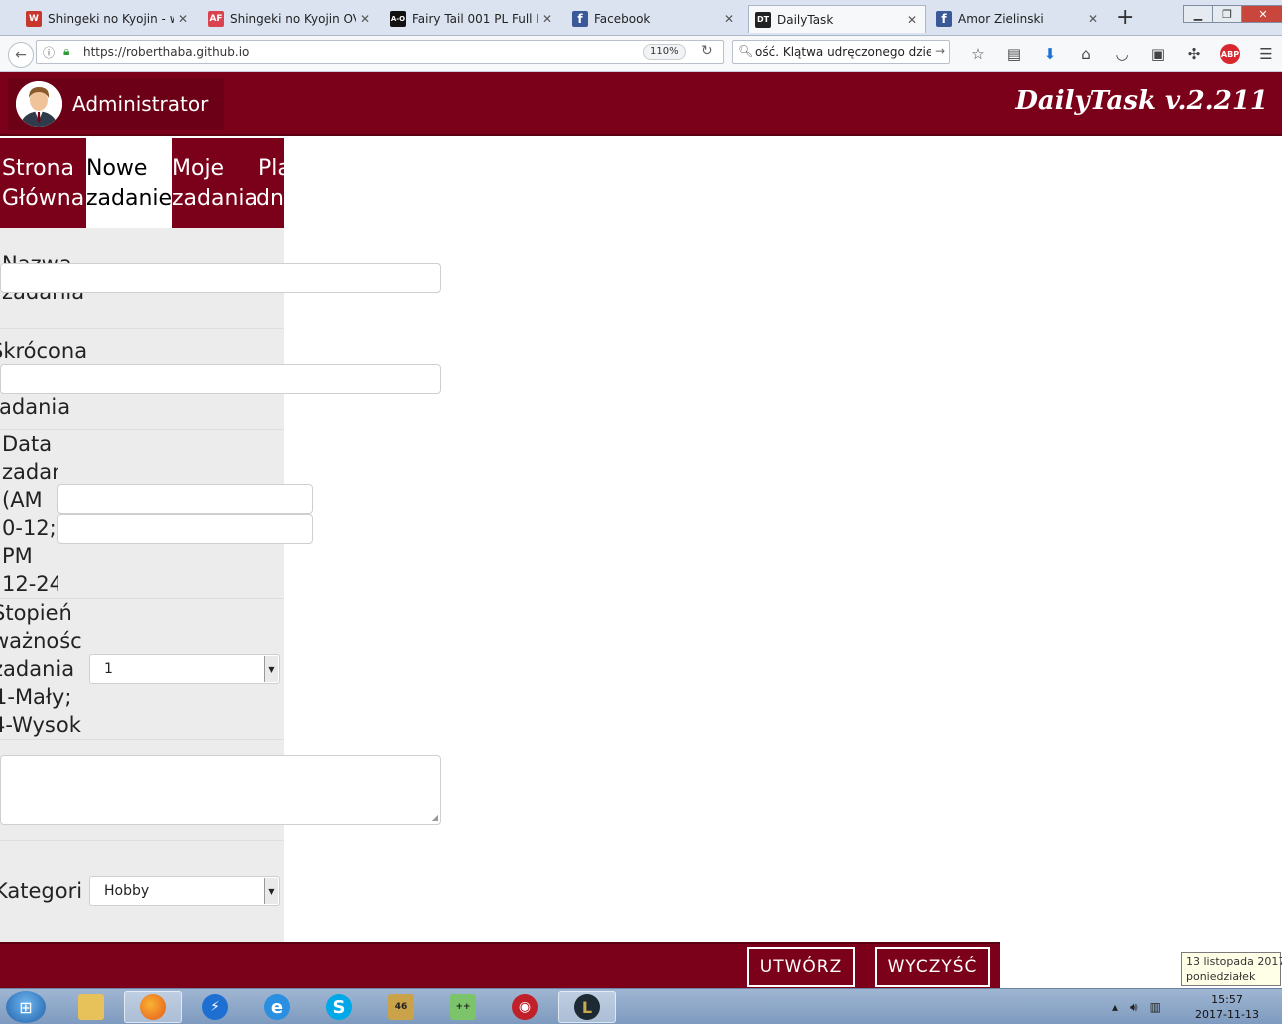 The width and height of the screenshot is (1282, 1025). What do you see at coordinates (140, 104) in the screenshot?
I see `user-name: Administrator` at bounding box center [140, 104].